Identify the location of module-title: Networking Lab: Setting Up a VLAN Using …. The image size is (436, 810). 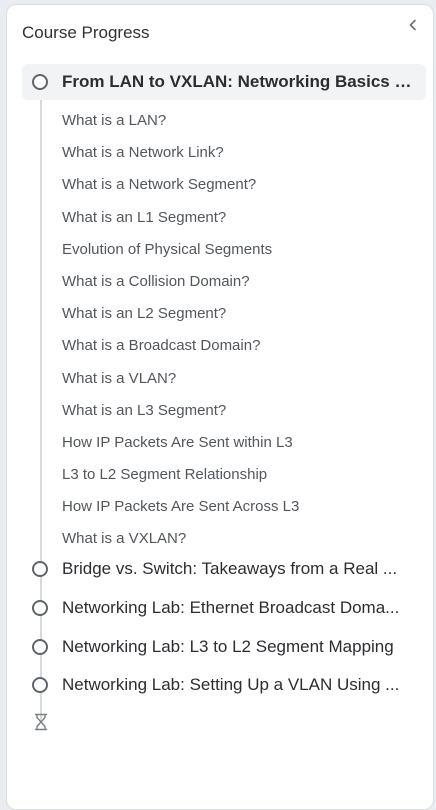
(231, 684).